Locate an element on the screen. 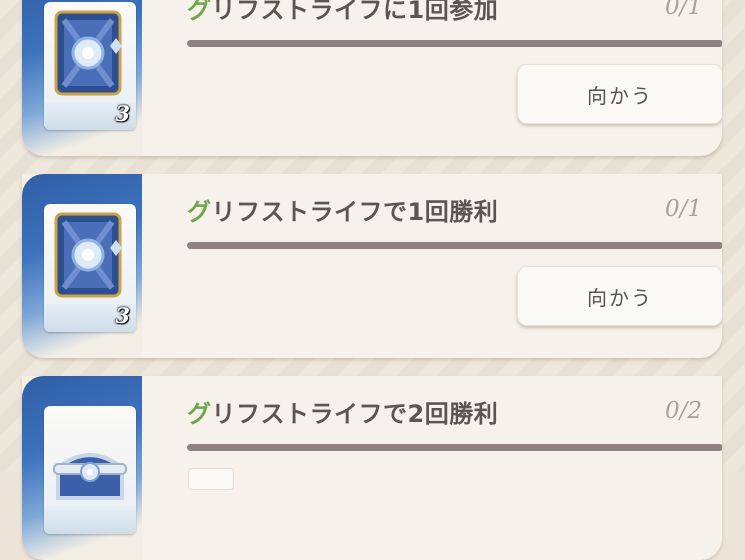 This screenshot has width=745, height=560. treasure-chest-icon is located at coordinates (90, 476).